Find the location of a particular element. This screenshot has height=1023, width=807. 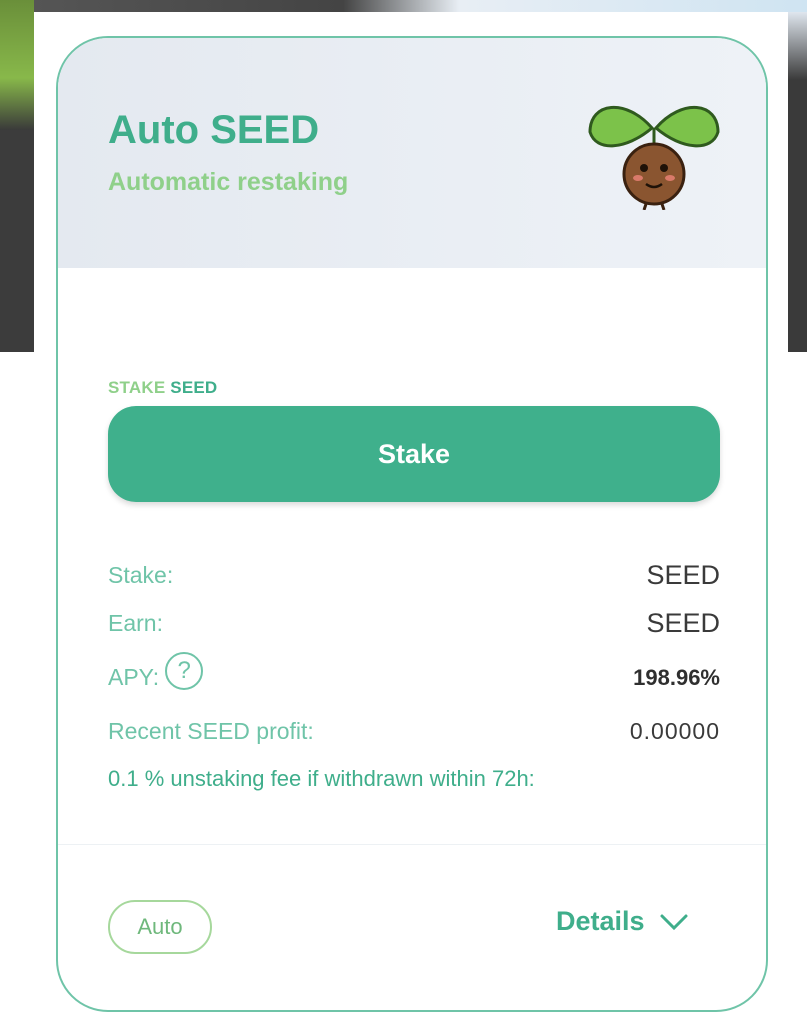

chevron-down-icon is located at coordinates (674, 922).